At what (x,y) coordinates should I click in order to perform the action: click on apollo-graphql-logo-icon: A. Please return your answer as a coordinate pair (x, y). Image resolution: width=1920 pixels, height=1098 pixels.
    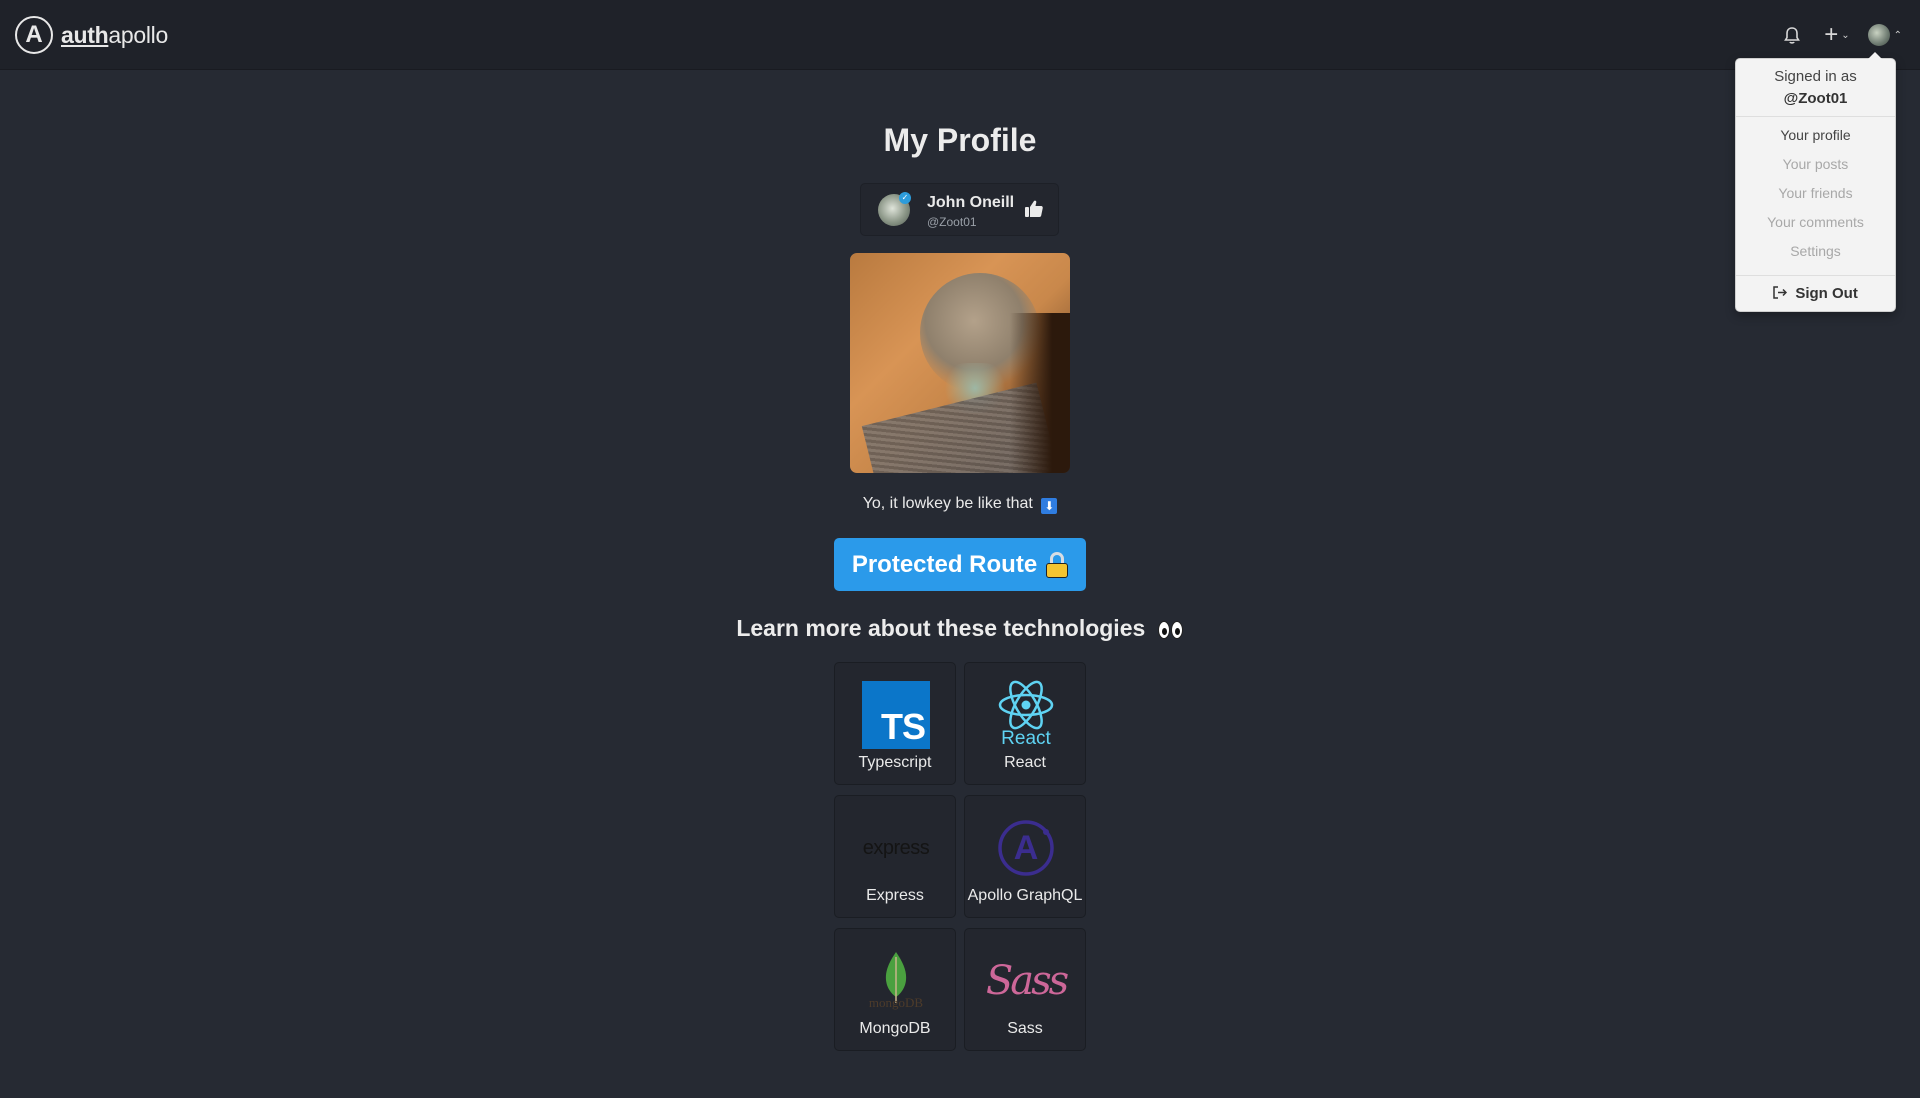
    Looking at the image, I should click on (1026, 848).